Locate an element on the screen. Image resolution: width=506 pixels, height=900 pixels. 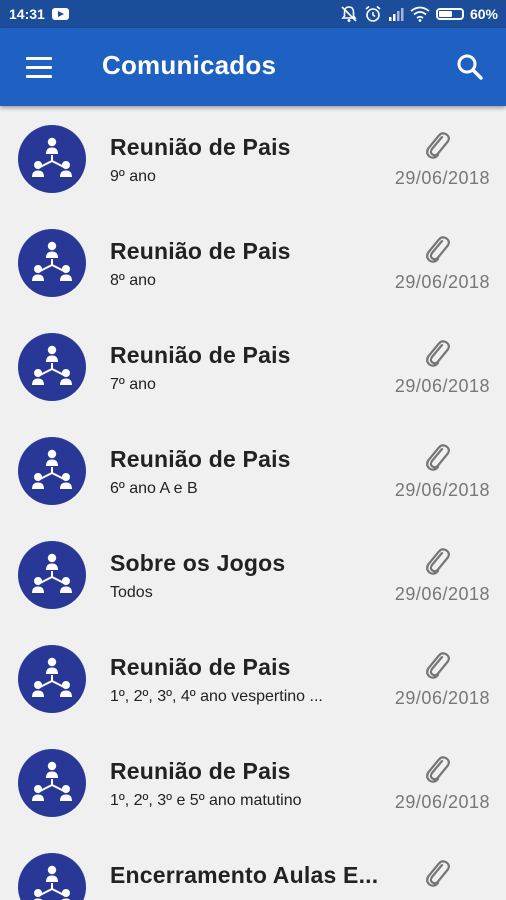
item-title: Sobre os Jogos is located at coordinates (198, 563).